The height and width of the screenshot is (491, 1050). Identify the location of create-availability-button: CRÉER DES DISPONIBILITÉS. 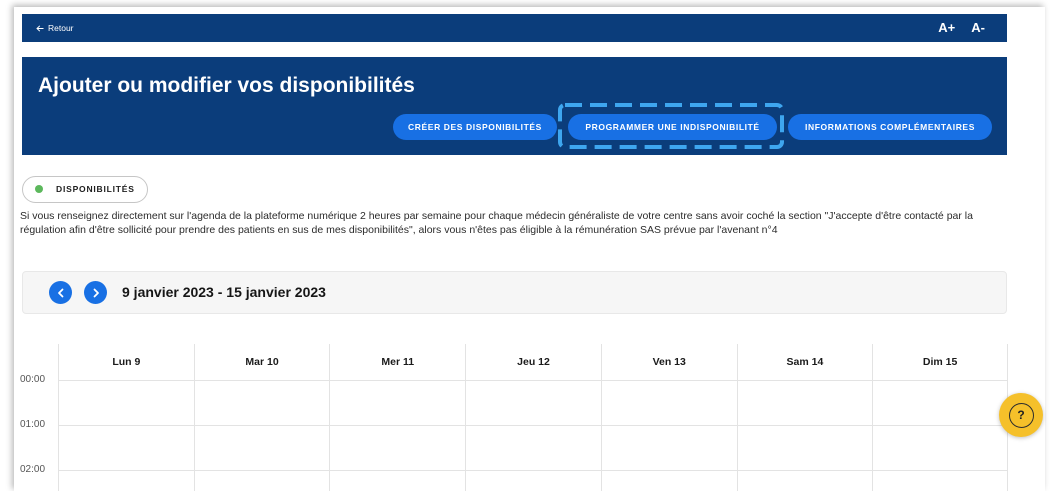
(475, 127).